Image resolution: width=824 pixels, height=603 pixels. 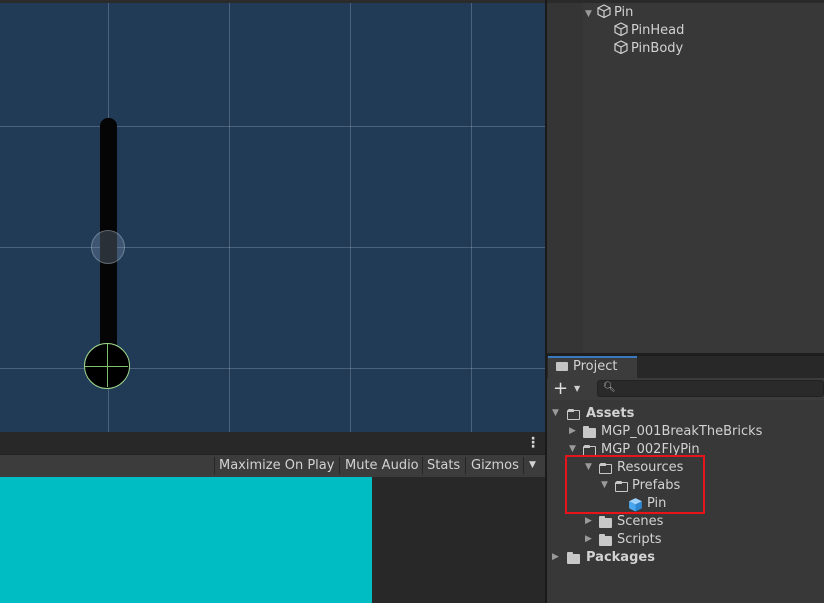 I want to click on tree-item-assets: Assets, so click(x=610, y=414).